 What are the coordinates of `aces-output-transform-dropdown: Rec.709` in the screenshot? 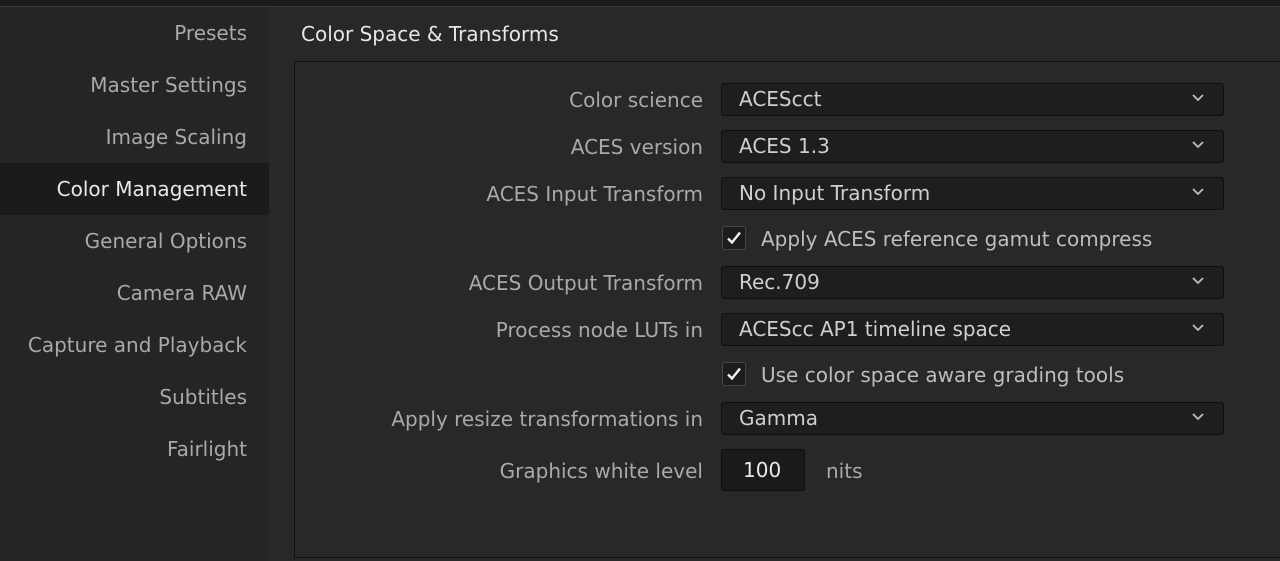 It's located at (972, 282).